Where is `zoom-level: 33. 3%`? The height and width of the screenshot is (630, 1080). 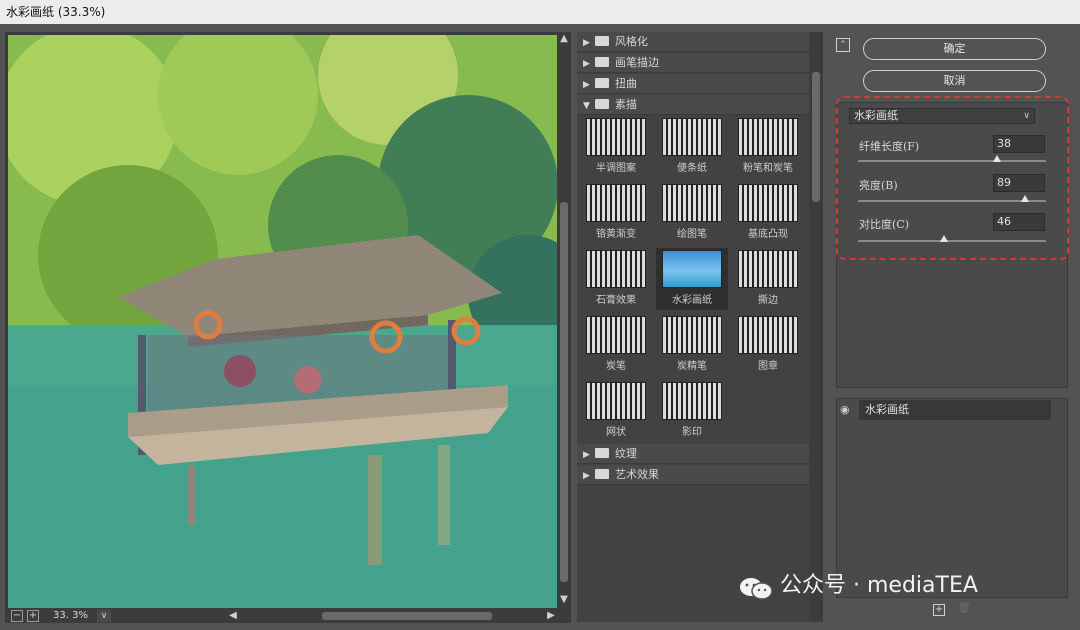 zoom-level: 33. 3% is located at coordinates (70, 615).